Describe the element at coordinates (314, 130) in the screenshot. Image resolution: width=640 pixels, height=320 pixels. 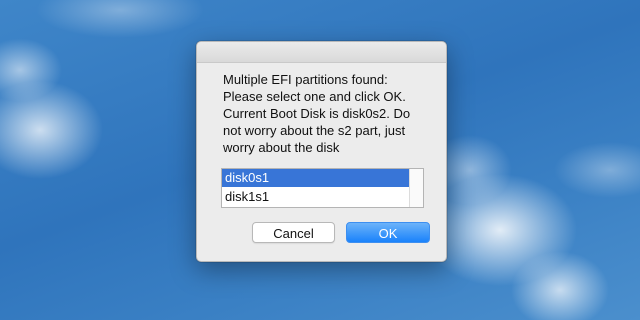
I see `message-line: not worry about the s2 part, just` at that location.